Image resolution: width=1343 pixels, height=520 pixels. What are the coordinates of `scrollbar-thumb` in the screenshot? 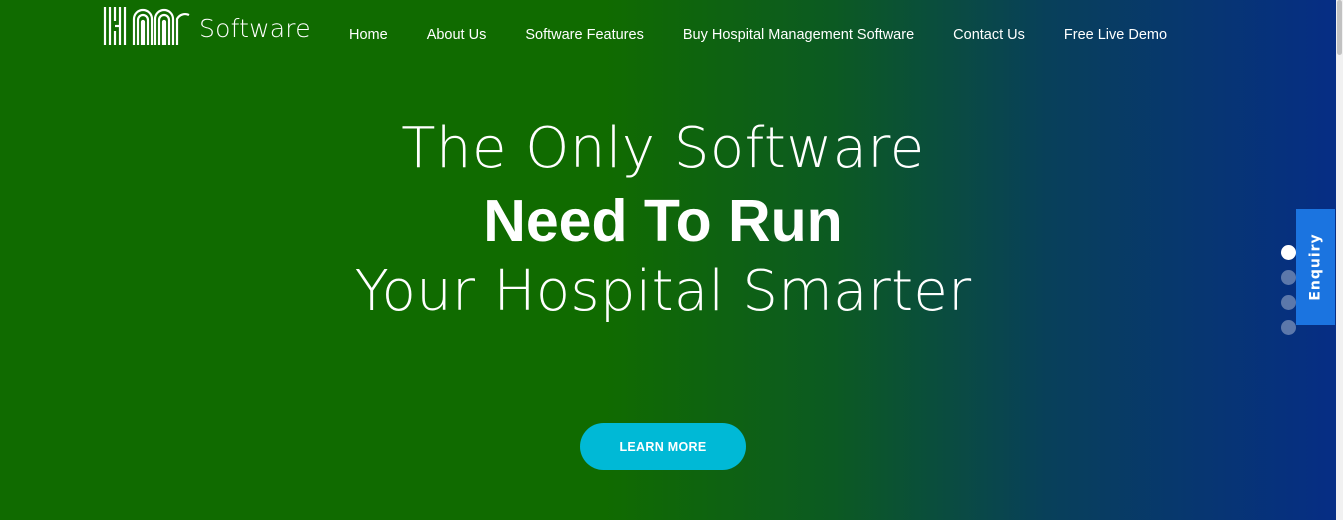 It's located at (1339, 27).